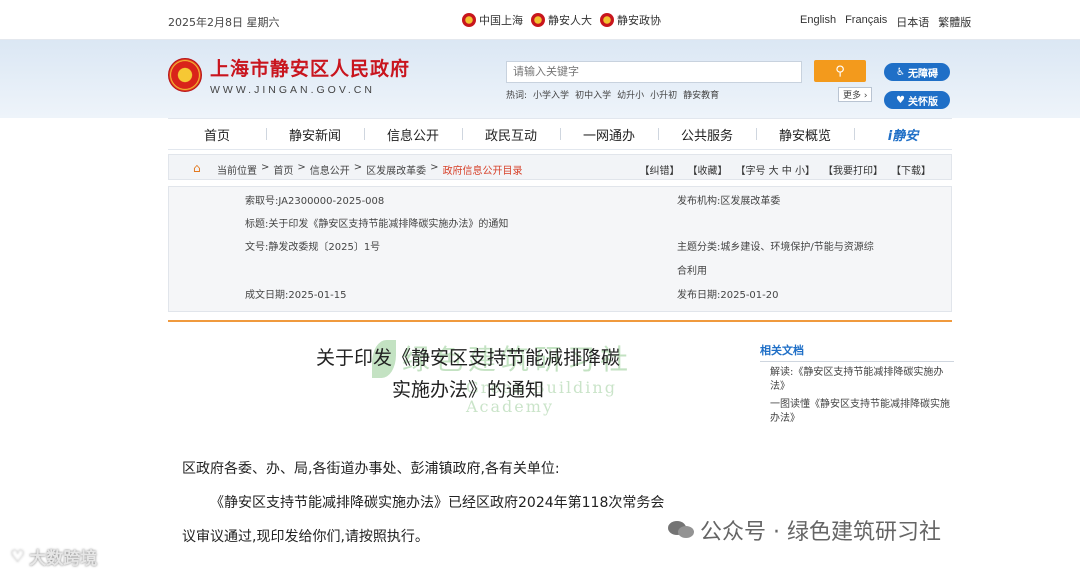  Describe the element at coordinates (305, 537) in the screenshot. I see `paragraph-cont: 议审议通过,现印发给你们,请按照执行。` at that location.